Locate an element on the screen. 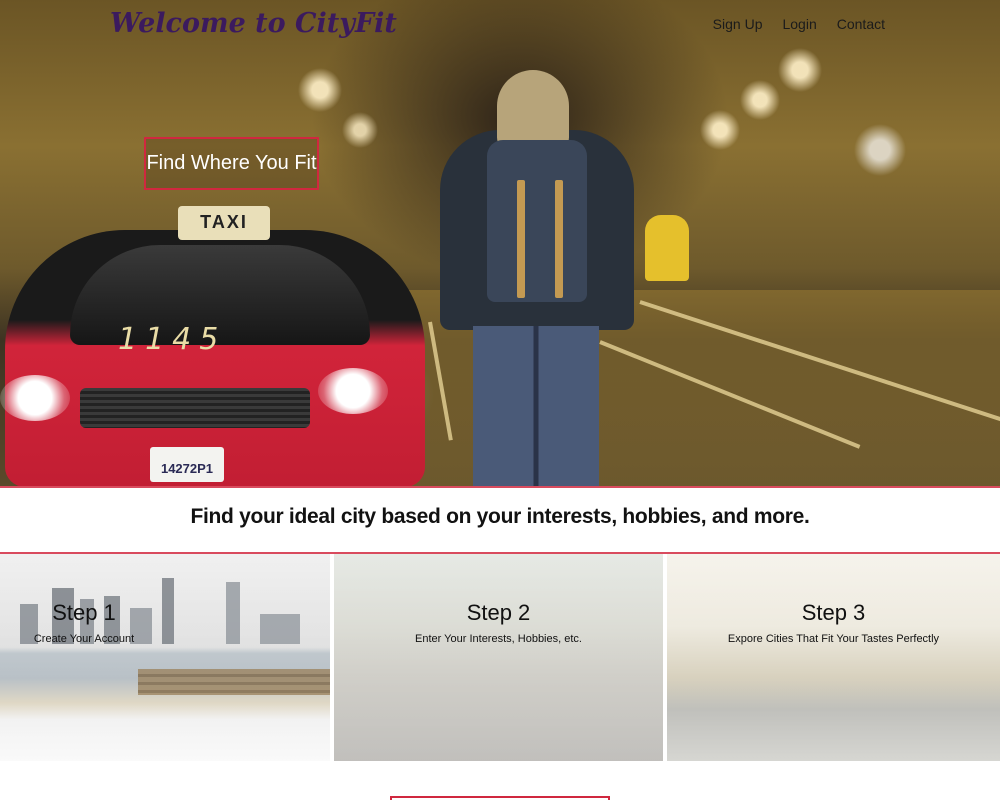  taxi-number: 1145 is located at coordinates (172, 339).